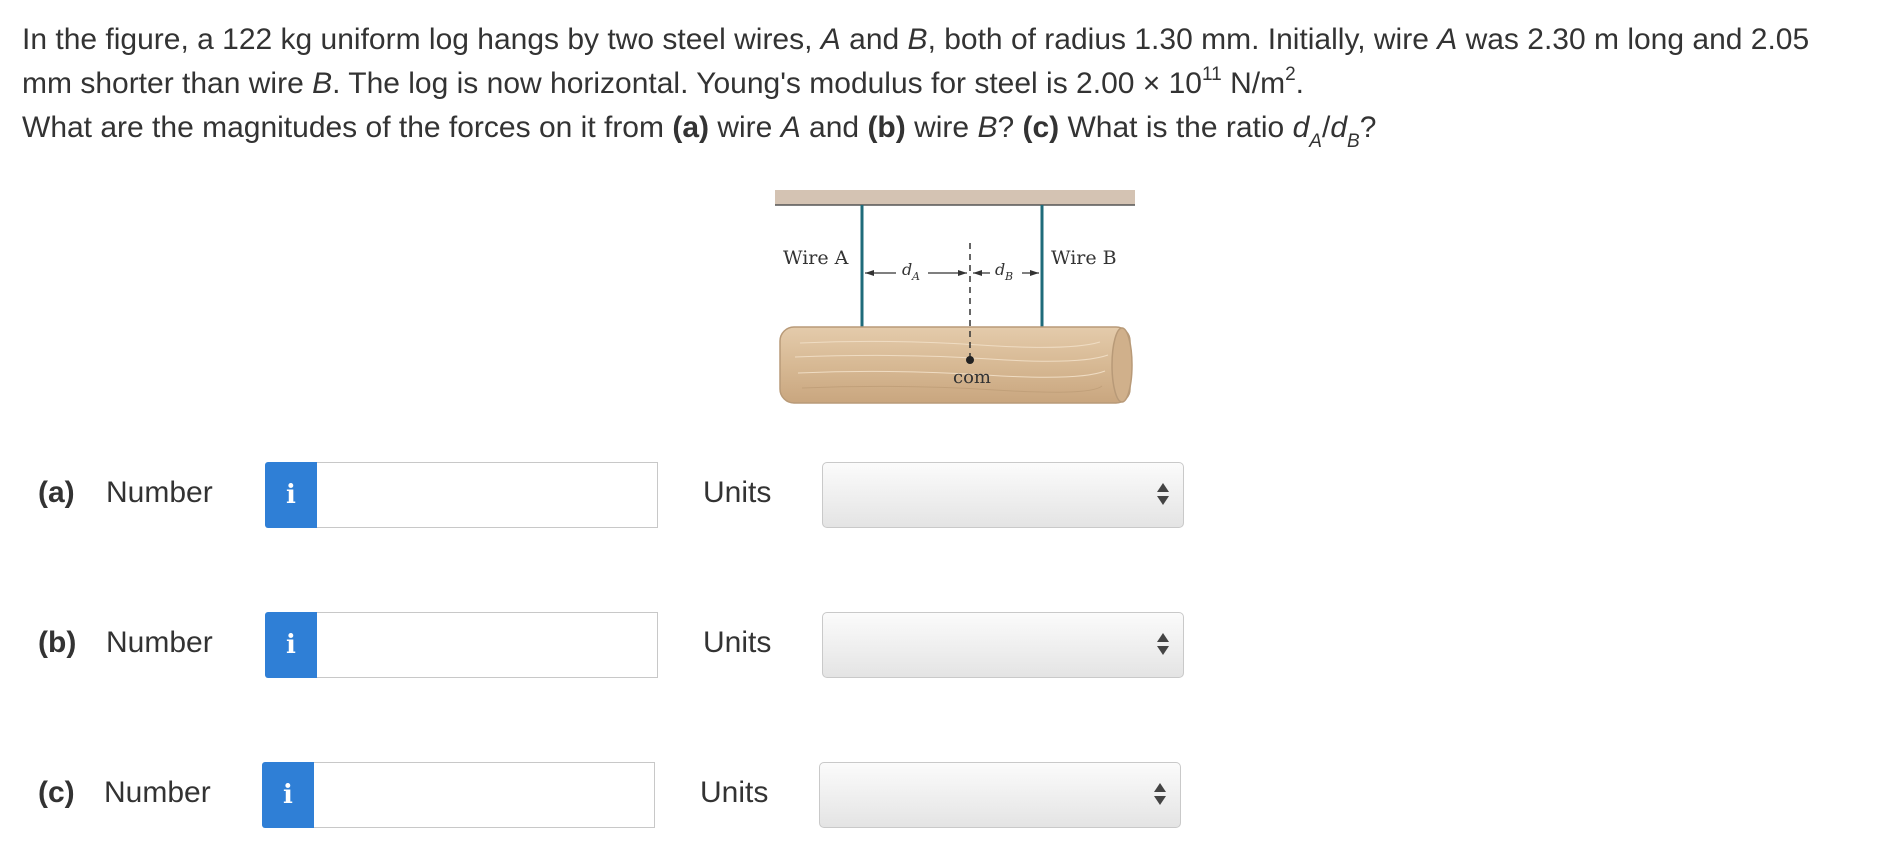 This screenshot has width=1880, height=867. Describe the element at coordinates (956, 365) in the screenshot. I see `log` at that location.